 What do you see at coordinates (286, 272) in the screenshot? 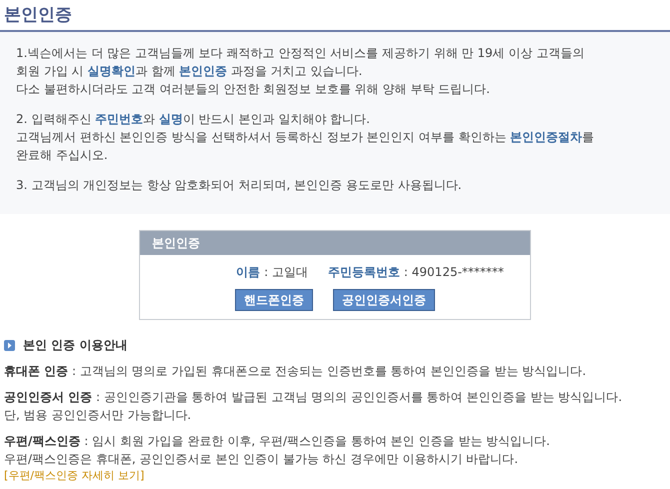
I see `name-value: : 고일대` at bounding box center [286, 272].